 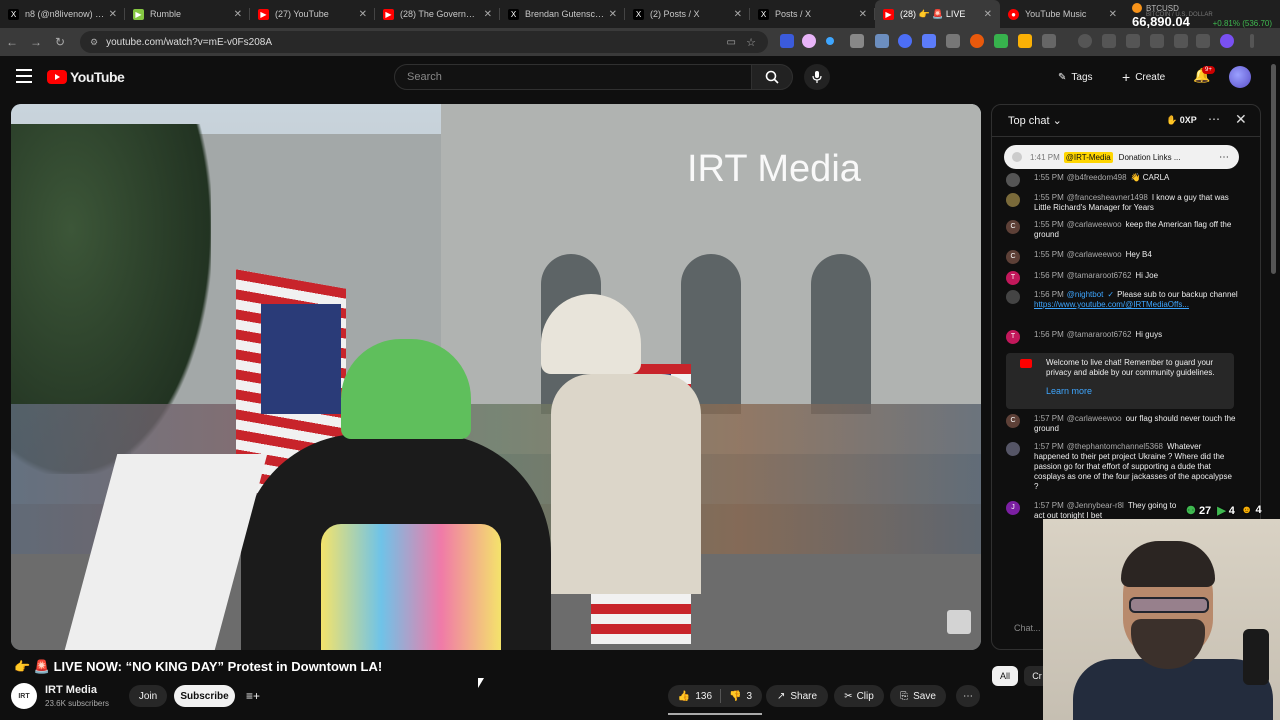 I want to click on x-icon: X, so click(x=763, y=14).